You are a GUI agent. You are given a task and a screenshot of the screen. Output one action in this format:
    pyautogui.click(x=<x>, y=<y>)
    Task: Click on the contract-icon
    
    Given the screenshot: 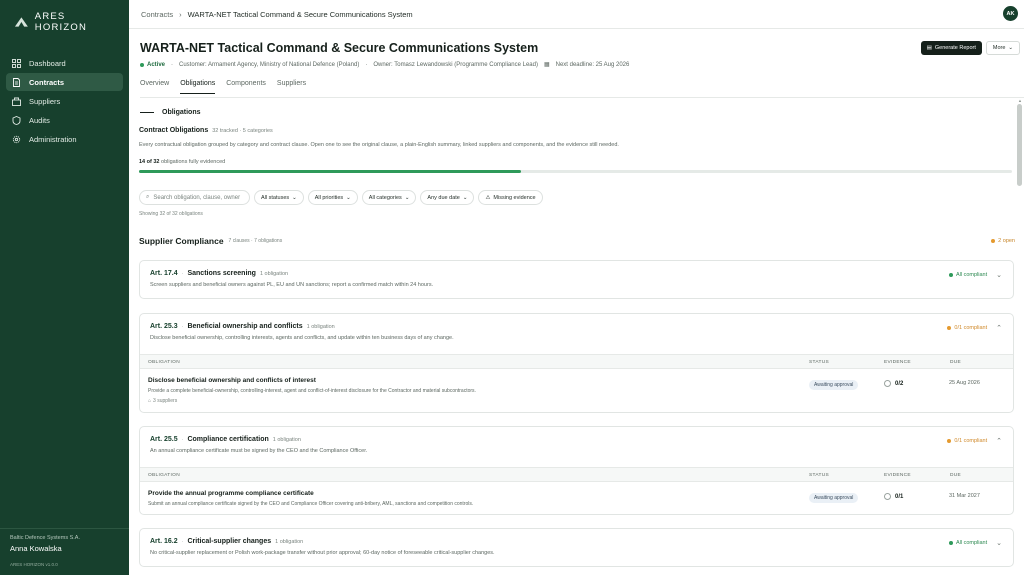 What is the action you would take?
    pyautogui.click(x=16, y=82)
    